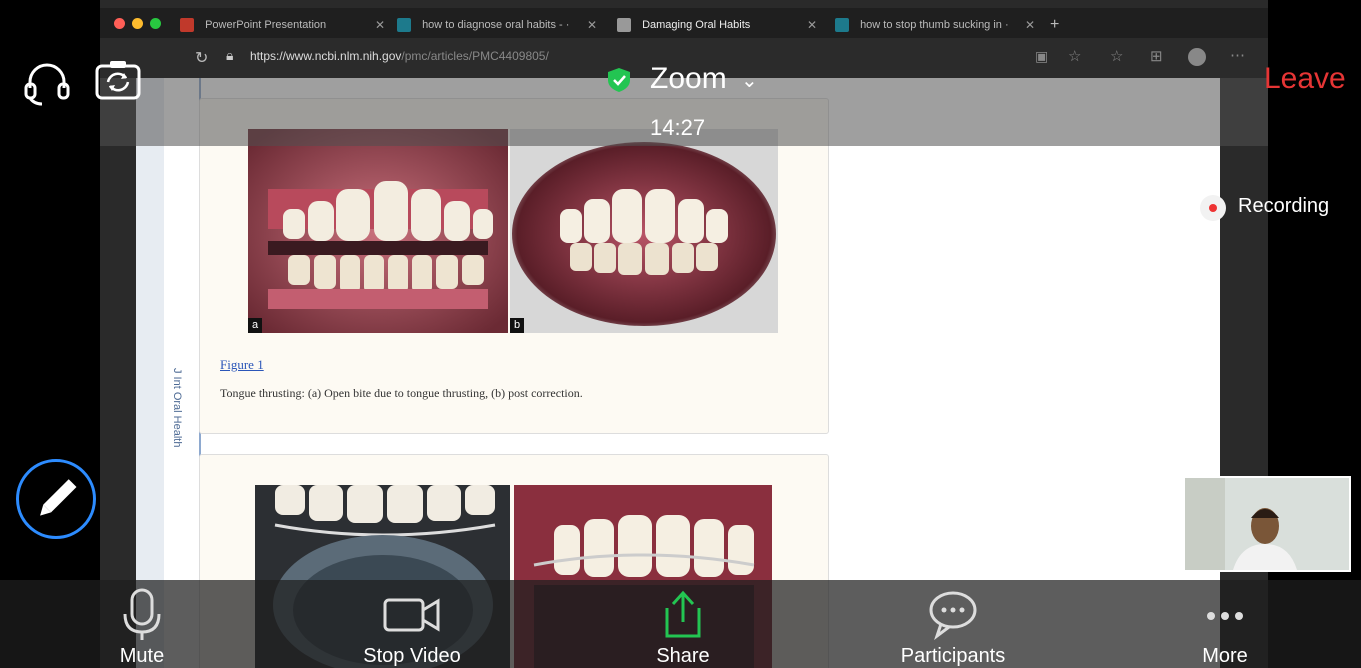 The width and height of the screenshot is (1361, 668). Describe the element at coordinates (47, 84) in the screenshot. I see `headset-icon` at that location.